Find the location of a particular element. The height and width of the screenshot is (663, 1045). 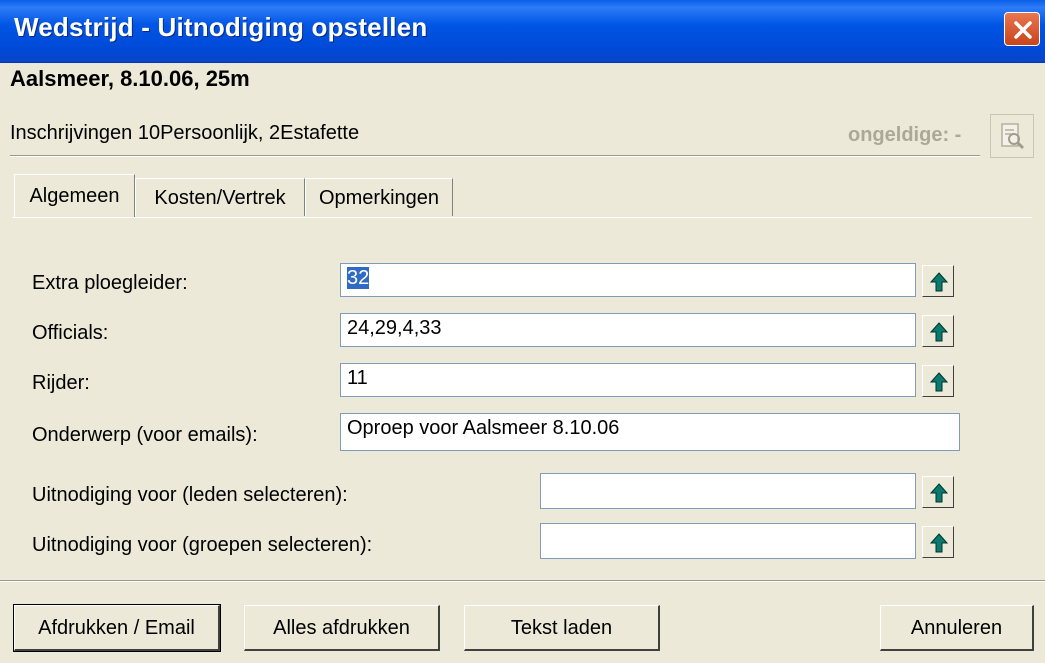

close-button is located at coordinates (1022, 29).